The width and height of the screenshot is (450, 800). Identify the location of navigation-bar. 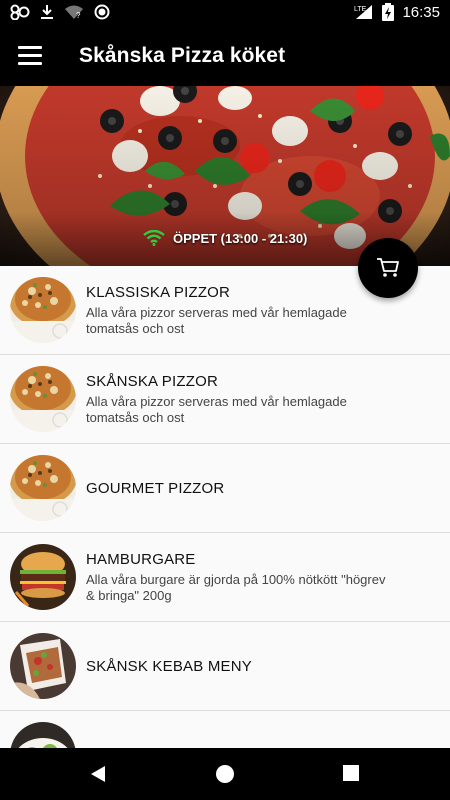
(225, 774).